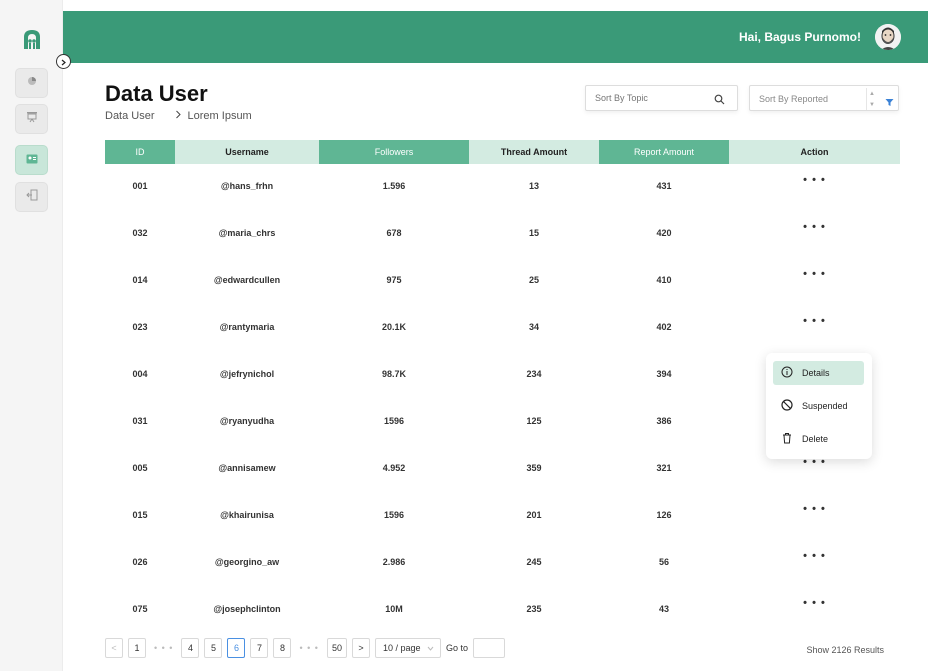  I want to click on cell-report-amount: 126, so click(664, 514).